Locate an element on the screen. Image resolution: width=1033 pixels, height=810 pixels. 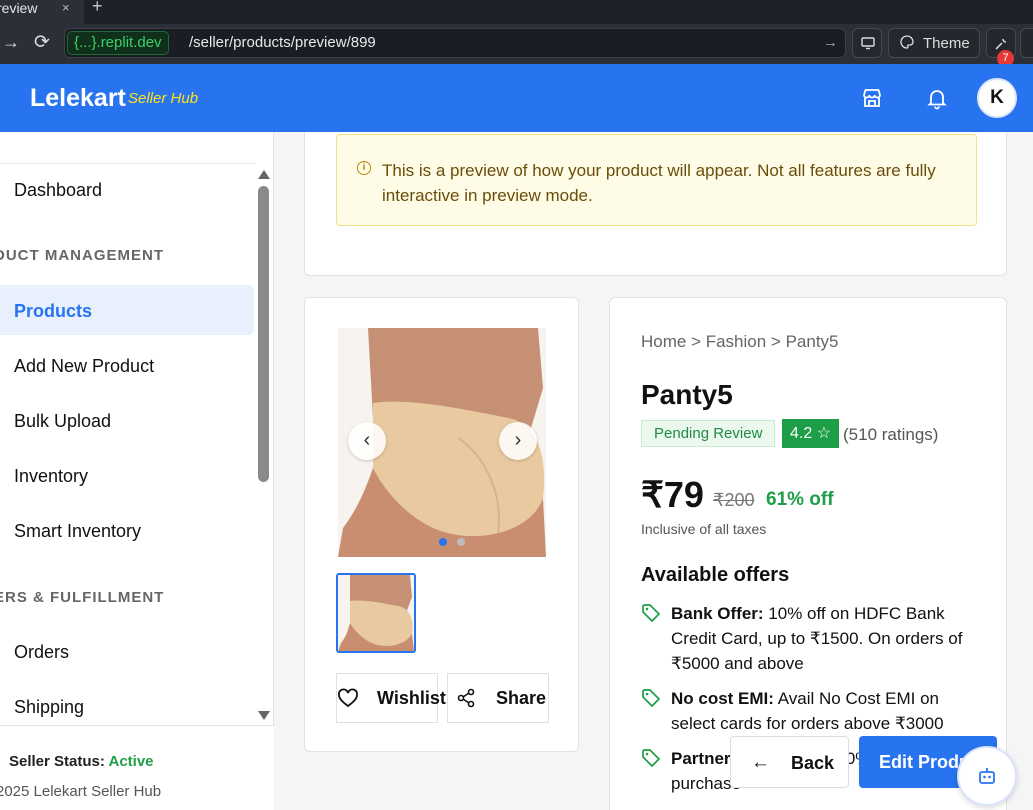
copyright-text: 2025 Lelekart Seller Hub is located at coordinates (81, 791).